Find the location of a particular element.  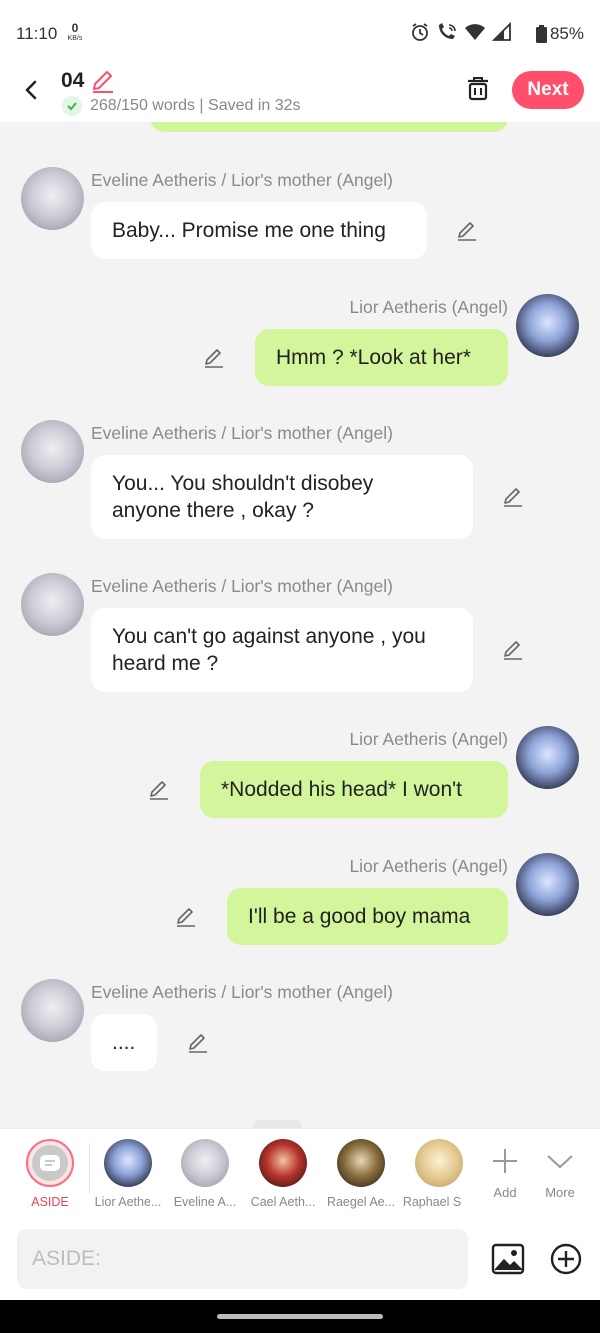

edit-title-icon is located at coordinates (103, 81).